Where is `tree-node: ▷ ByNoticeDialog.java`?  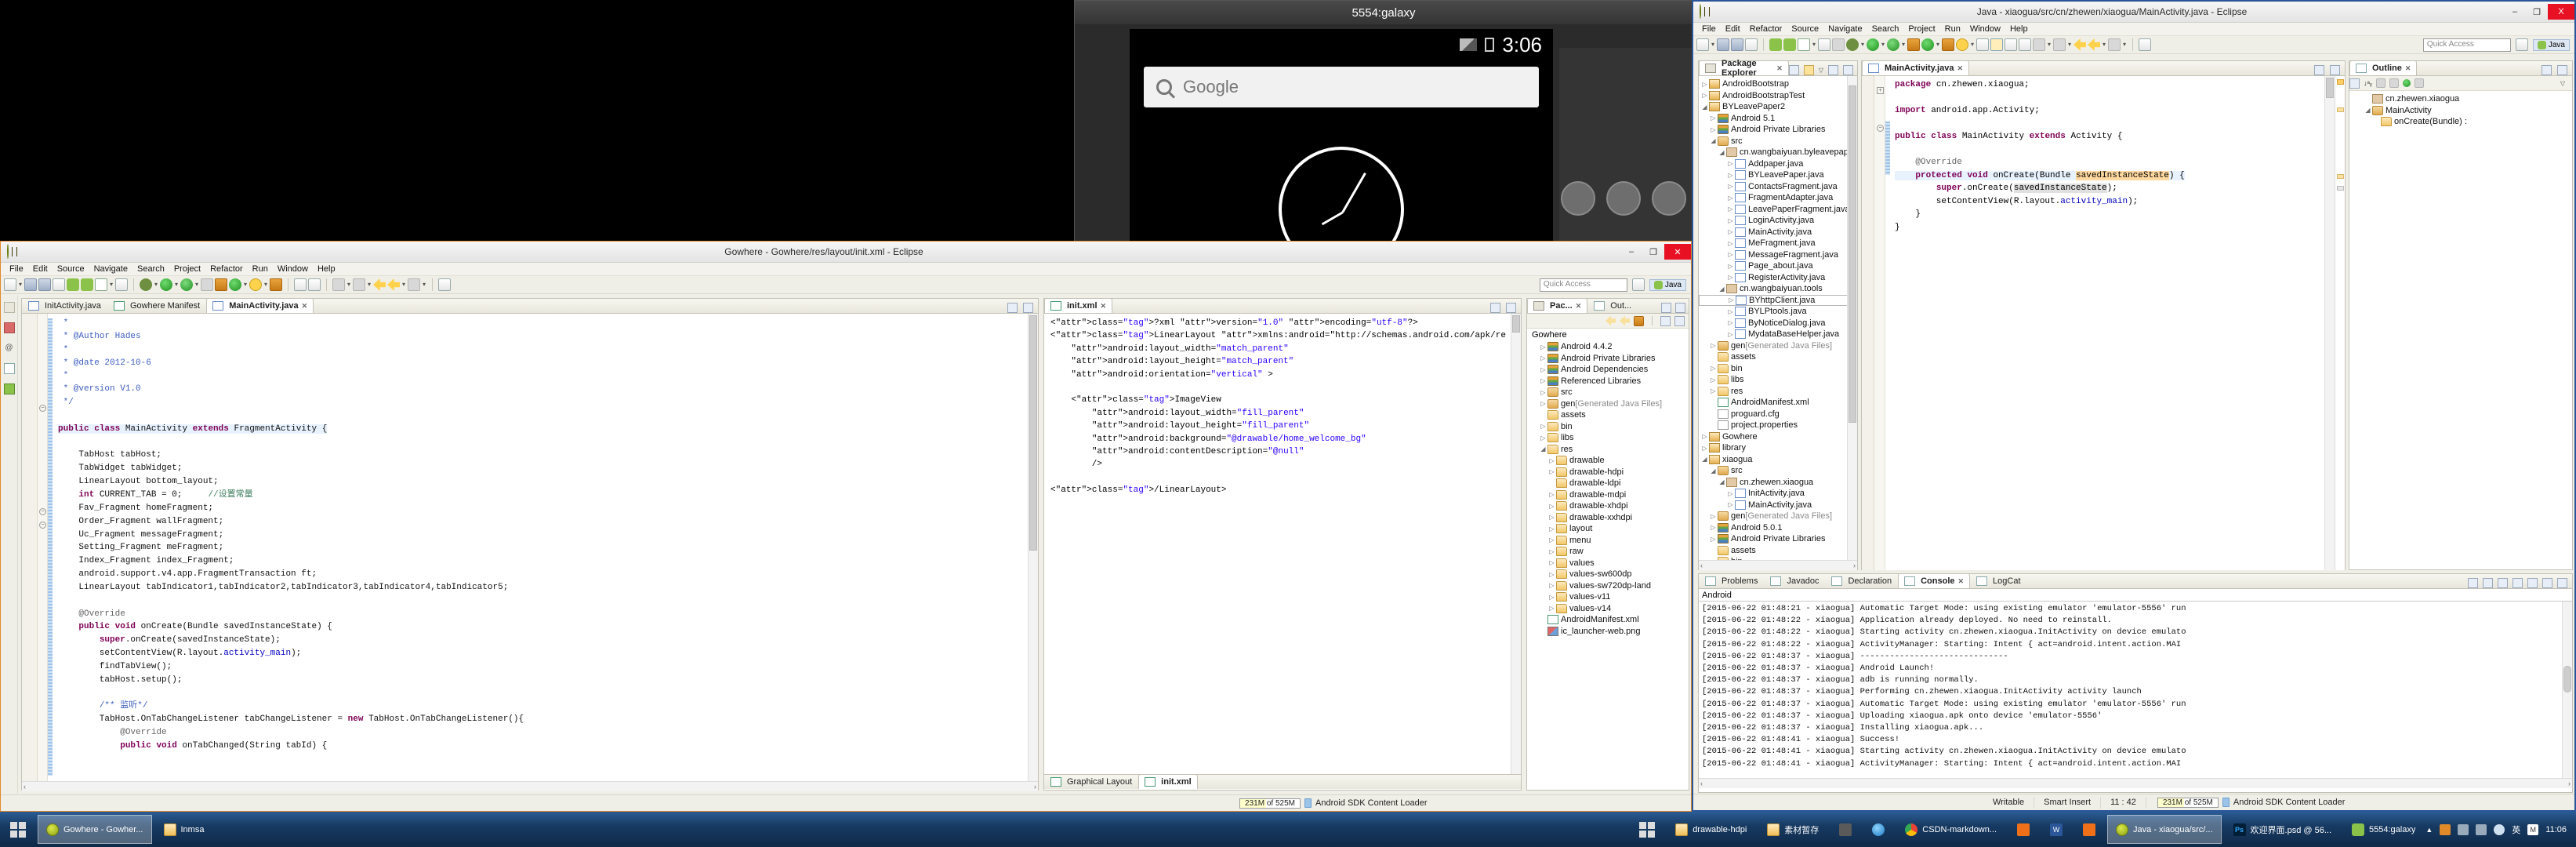
tree-node: ▷ ByNoticeDialog.java is located at coordinates (1778, 323).